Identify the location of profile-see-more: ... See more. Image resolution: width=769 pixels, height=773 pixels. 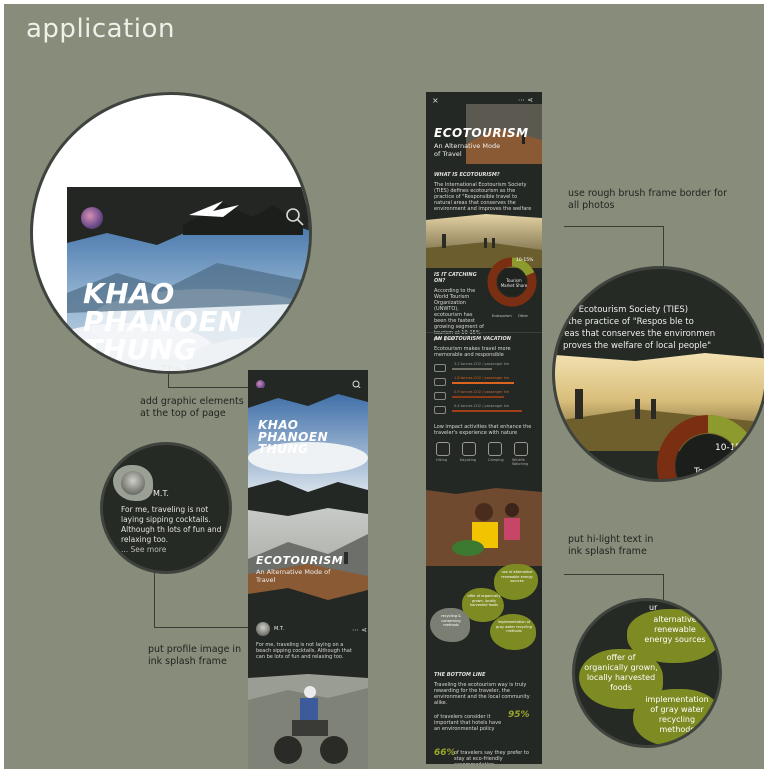
(143, 549).